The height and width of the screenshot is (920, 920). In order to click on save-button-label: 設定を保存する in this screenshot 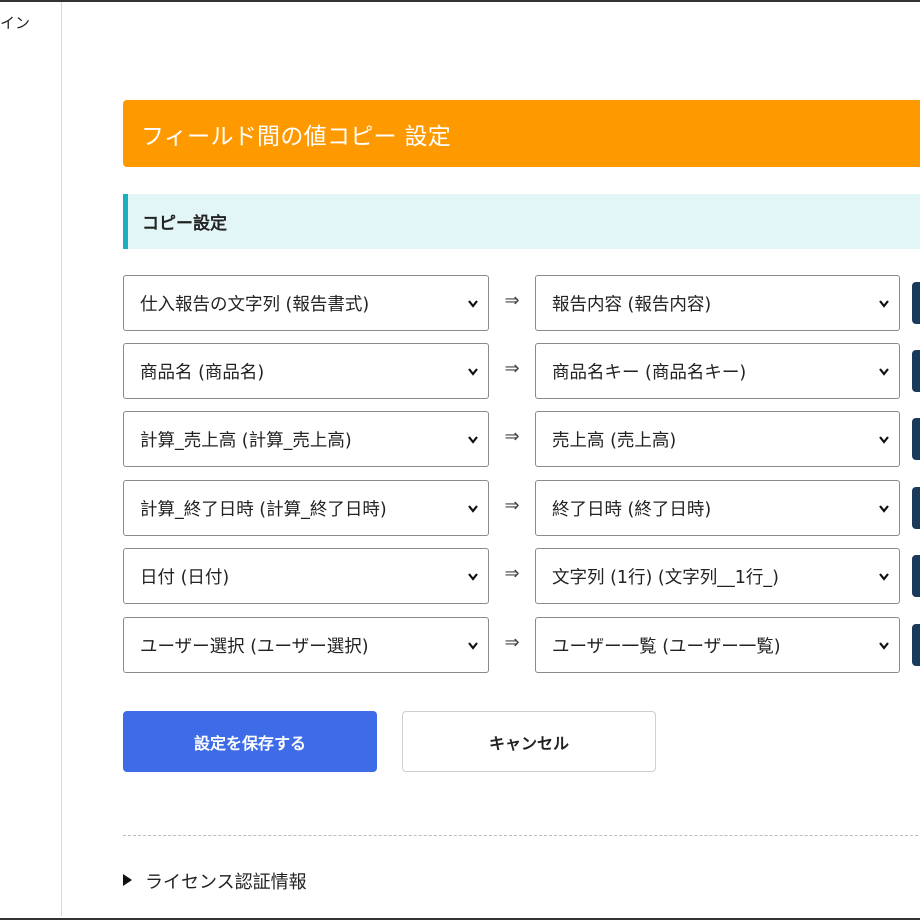, I will do `click(249, 743)`.